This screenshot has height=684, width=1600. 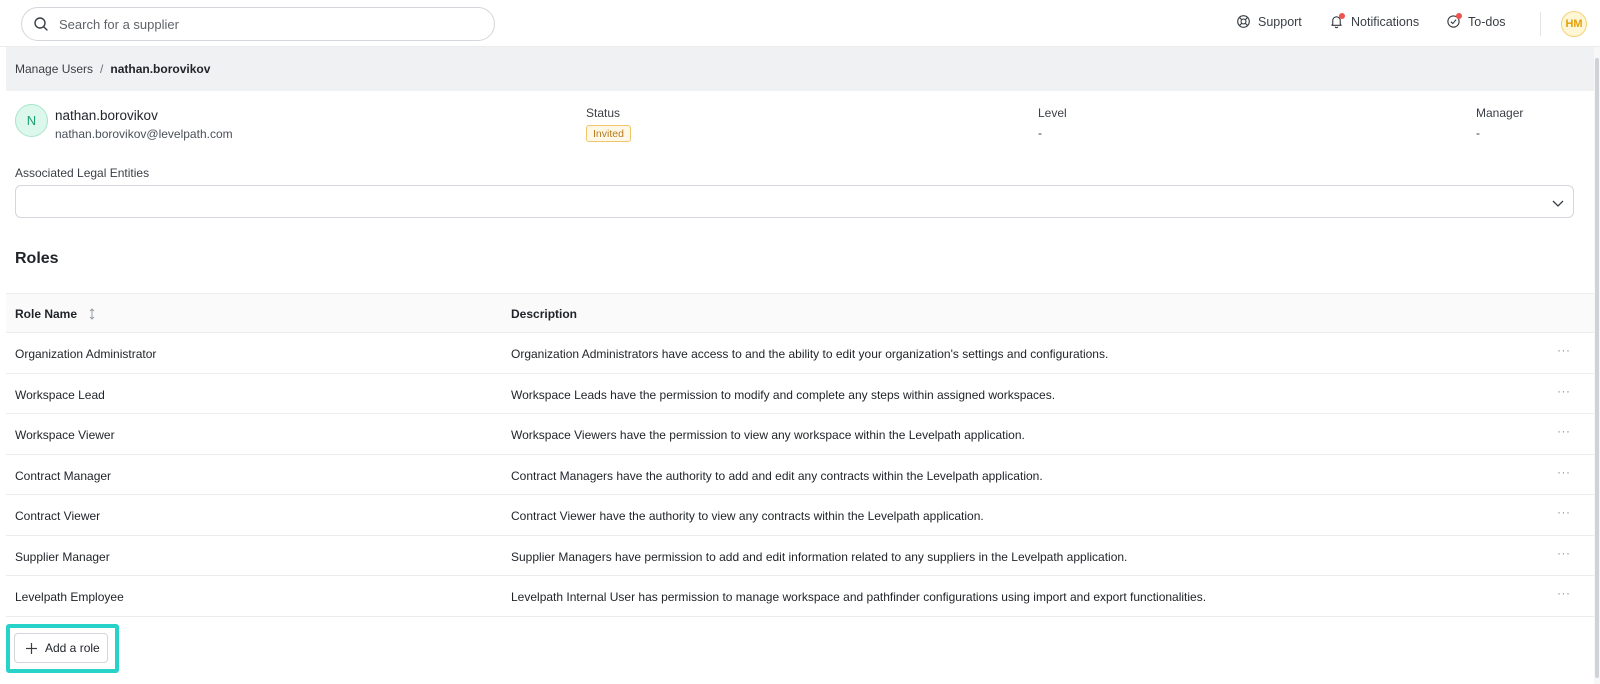 I want to click on chevron-down-icon, so click(x=1558, y=203).